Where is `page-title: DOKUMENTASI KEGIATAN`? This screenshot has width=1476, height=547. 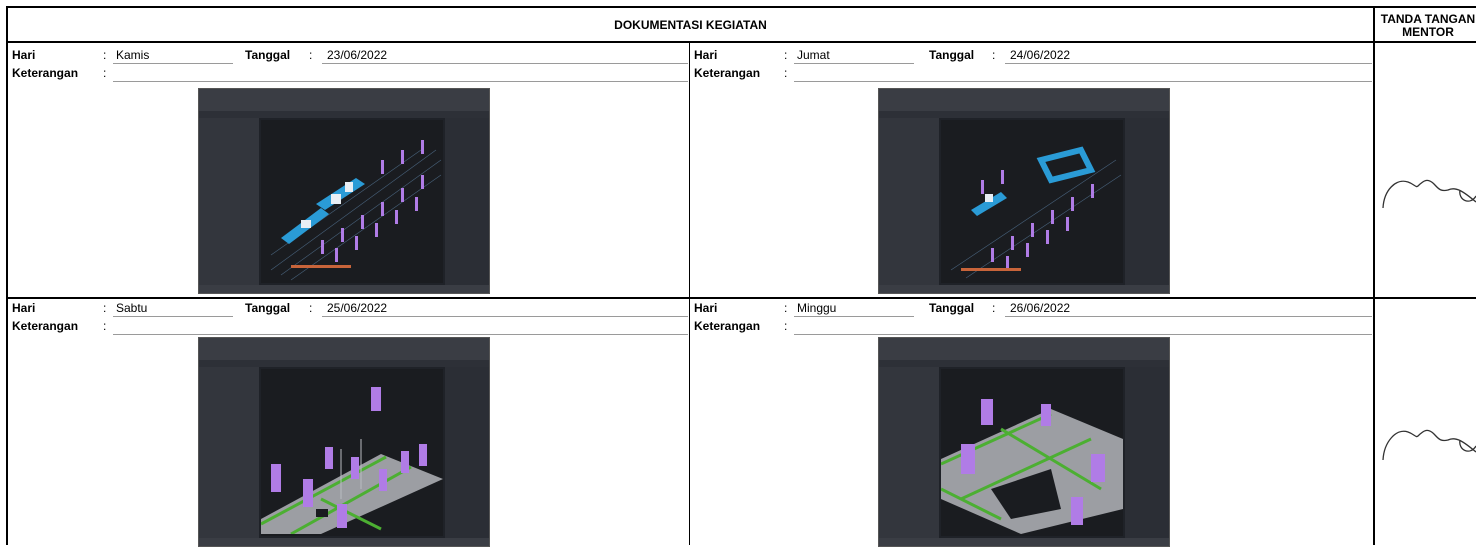 page-title: DOKUMENTASI KEGIATAN is located at coordinates (689, 24).